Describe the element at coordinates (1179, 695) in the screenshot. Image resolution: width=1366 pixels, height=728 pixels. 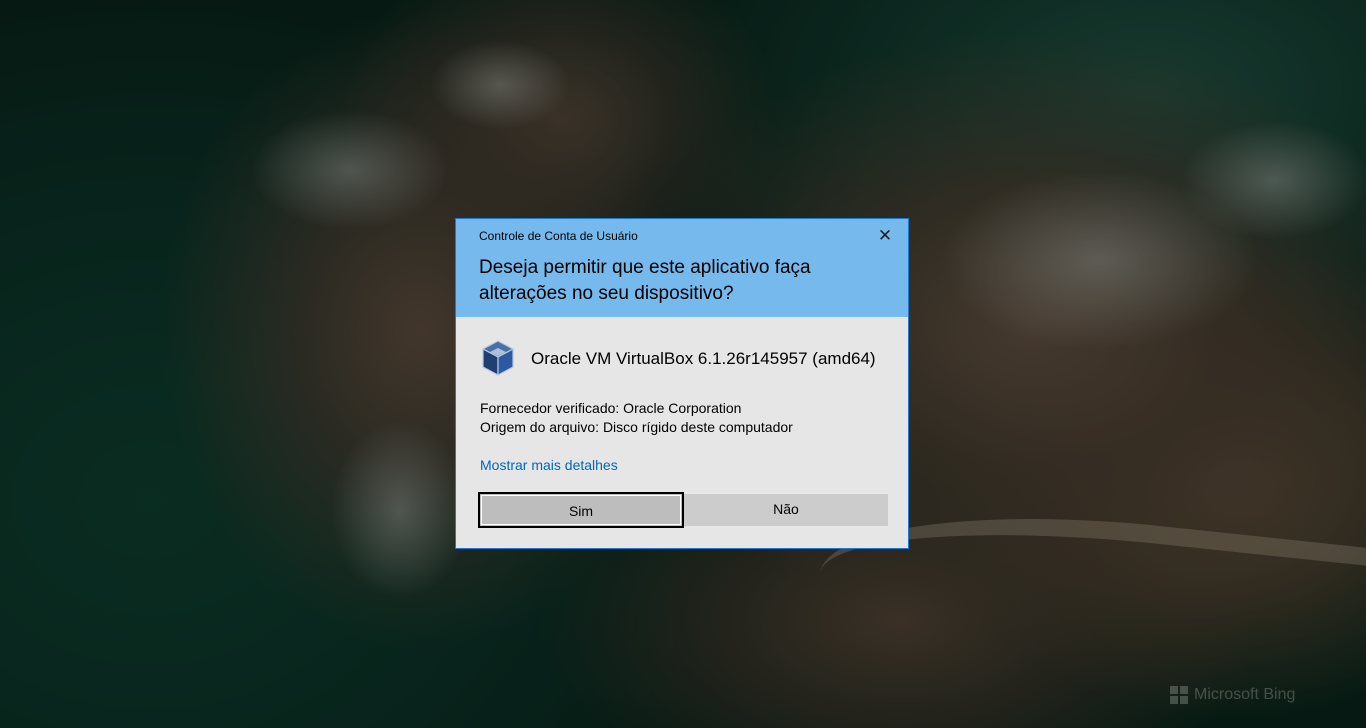
I see `microsoft-logo-icon` at that location.